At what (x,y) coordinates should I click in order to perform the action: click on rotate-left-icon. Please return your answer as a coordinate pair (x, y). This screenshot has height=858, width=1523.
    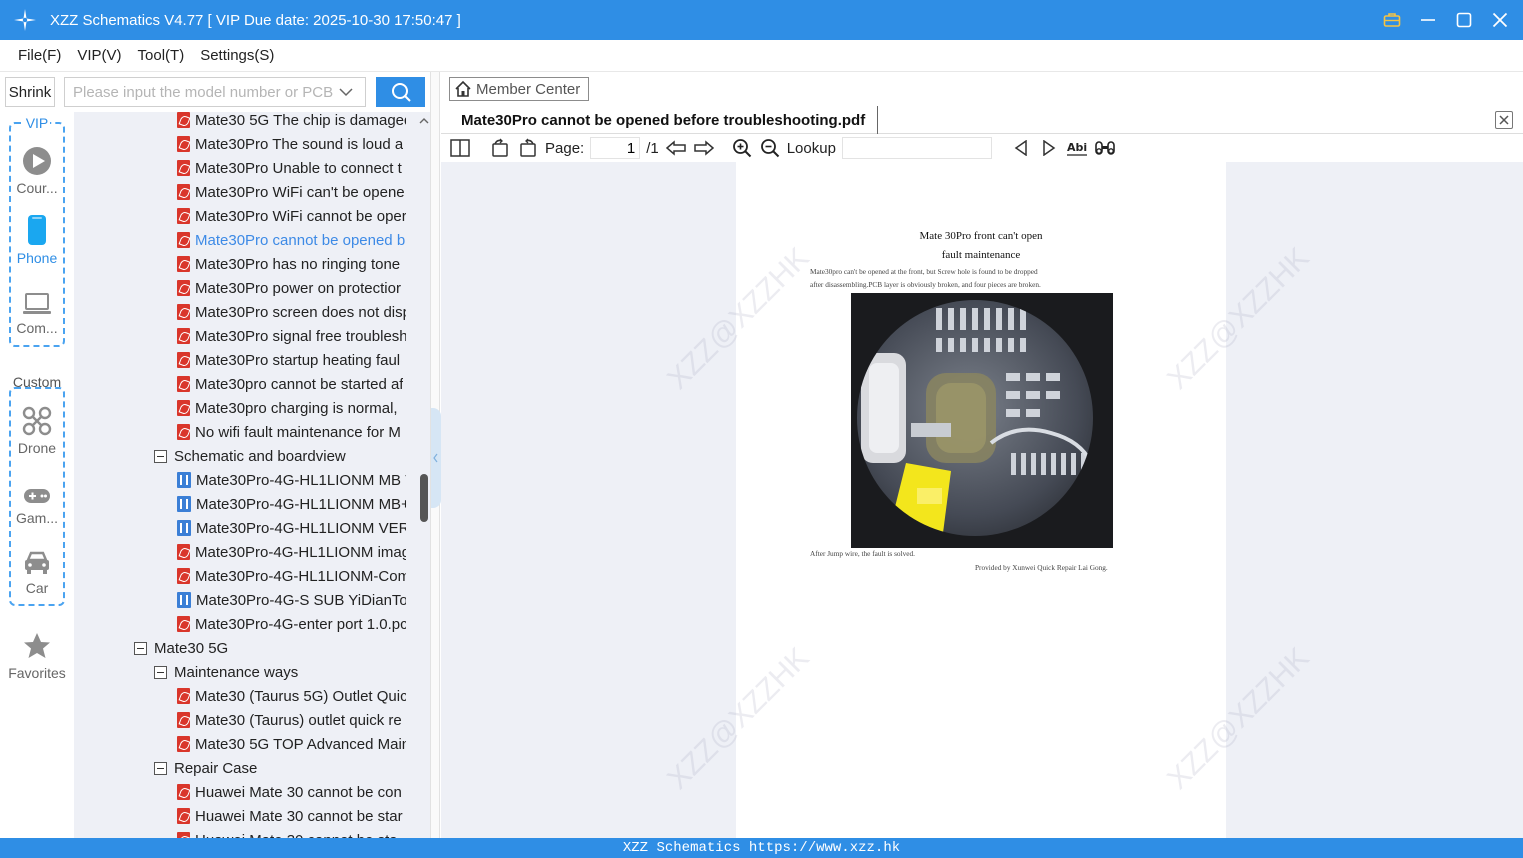
    Looking at the image, I should click on (500, 148).